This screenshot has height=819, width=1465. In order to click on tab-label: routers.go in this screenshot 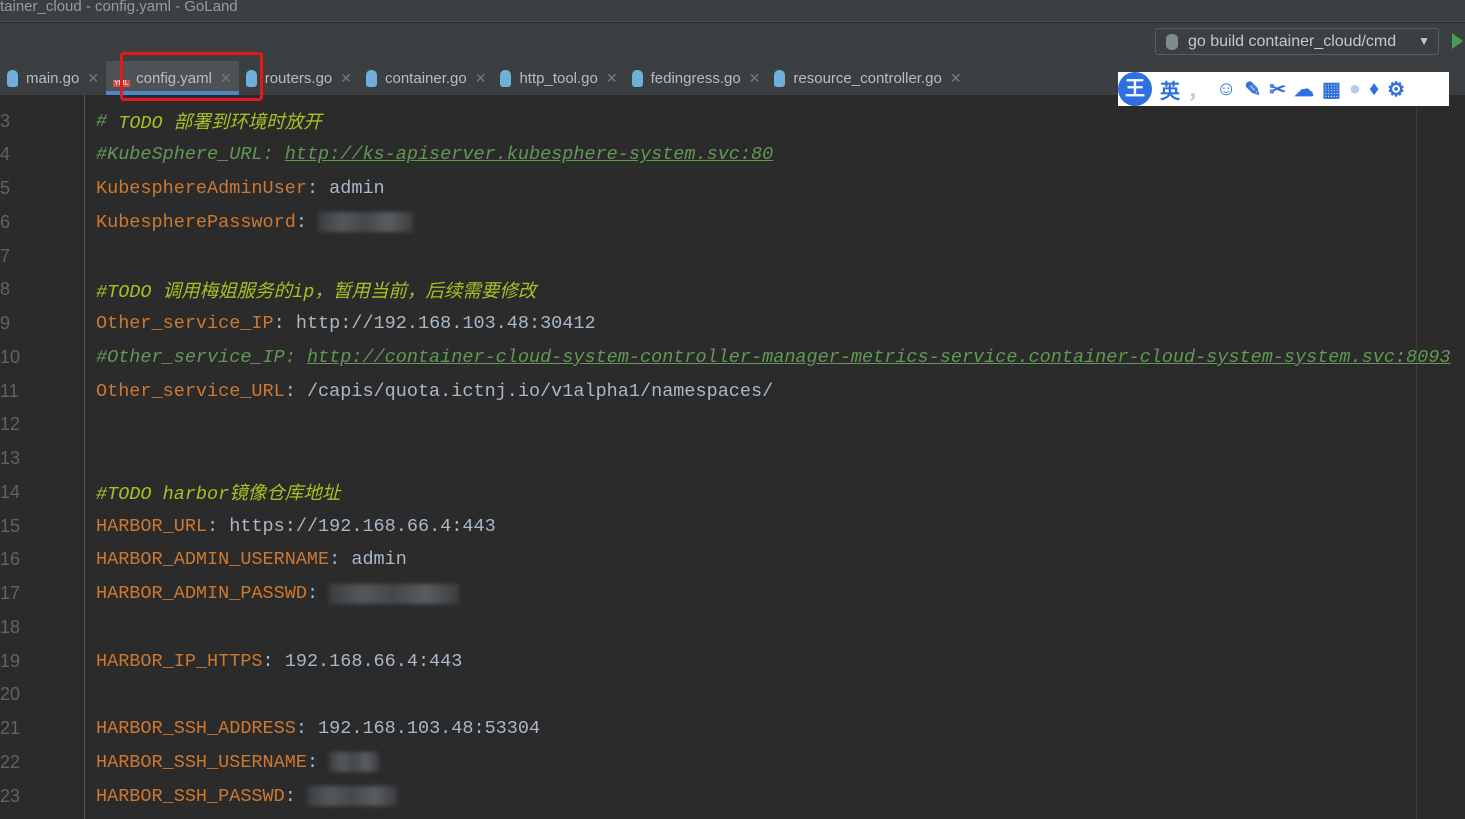, I will do `click(298, 78)`.